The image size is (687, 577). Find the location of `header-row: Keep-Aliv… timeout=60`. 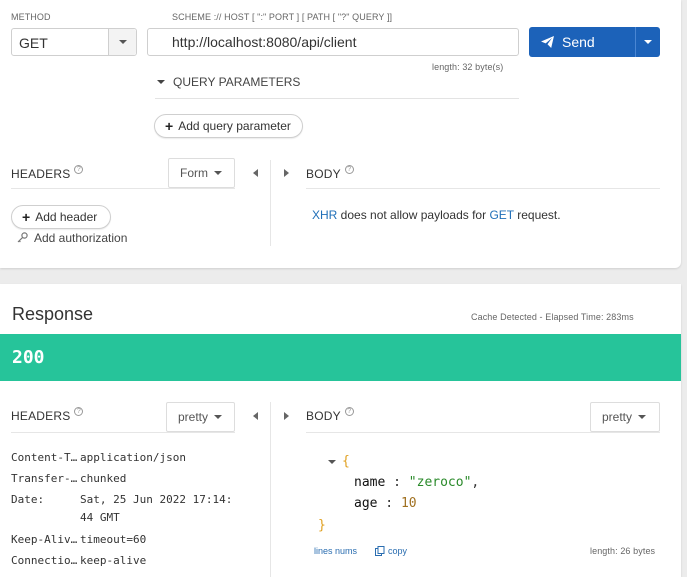

header-row: Keep-Aliv… timeout=60 is located at coordinates (135, 539).